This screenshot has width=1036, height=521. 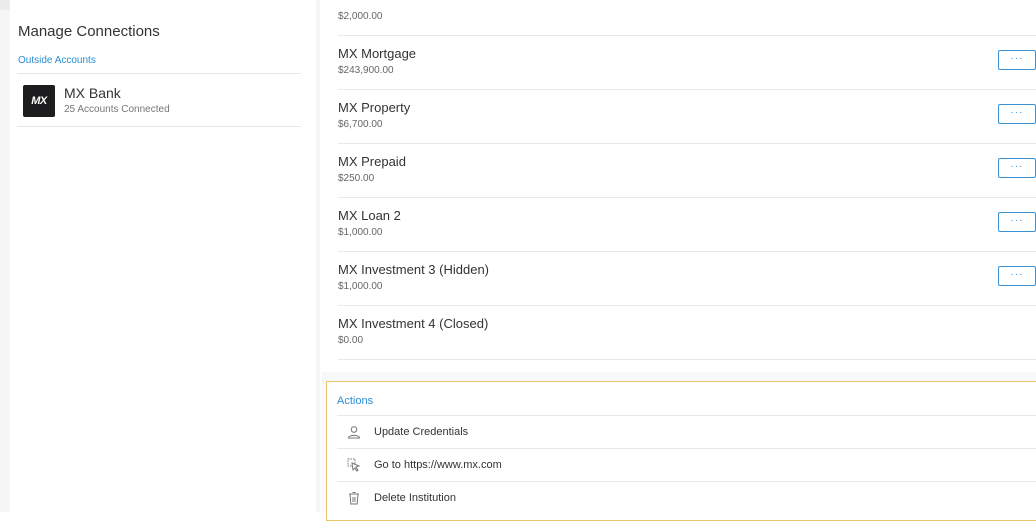 What do you see at coordinates (687, 171) in the screenshot?
I see `account-row: MX Prepaid $250.00 ···` at bounding box center [687, 171].